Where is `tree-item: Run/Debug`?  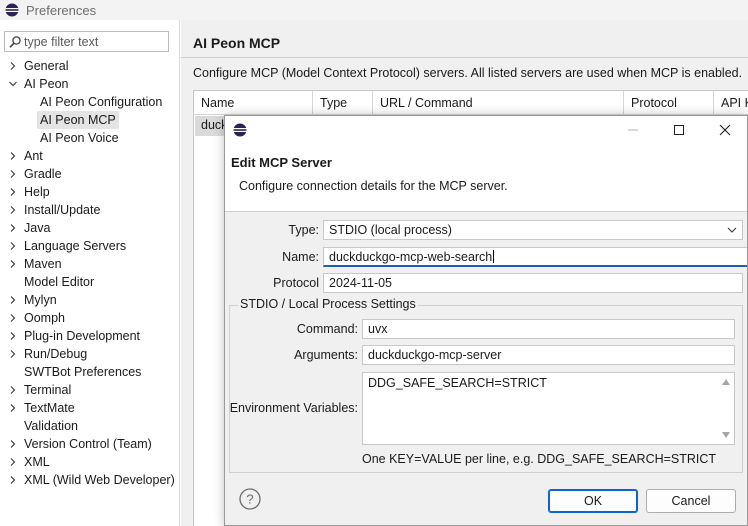
tree-item: Run/Debug is located at coordinates (89, 354).